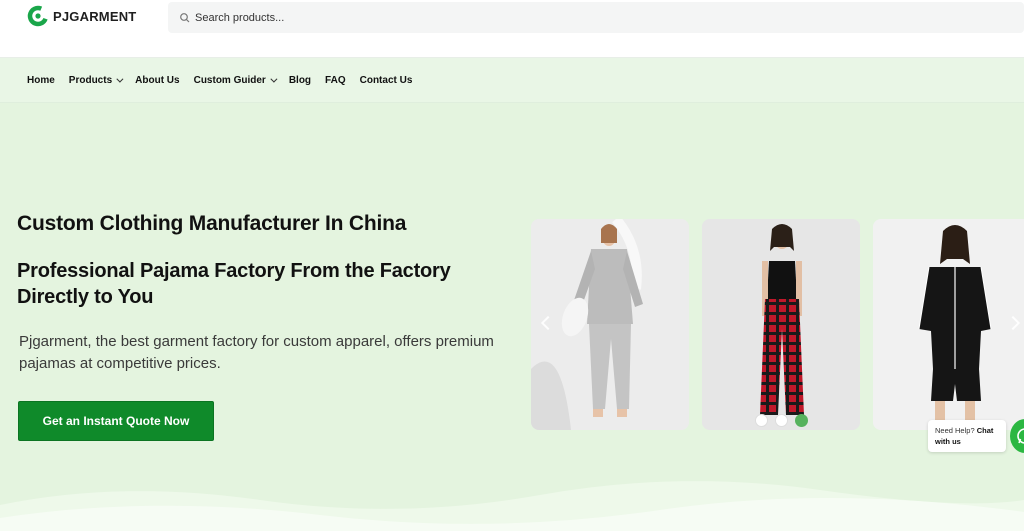 The height and width of the screenshot is (531, 1024). Describe the element at coordinates (229, 80) in the screenshot. I see `nav-label: Custom Guider` at that location.